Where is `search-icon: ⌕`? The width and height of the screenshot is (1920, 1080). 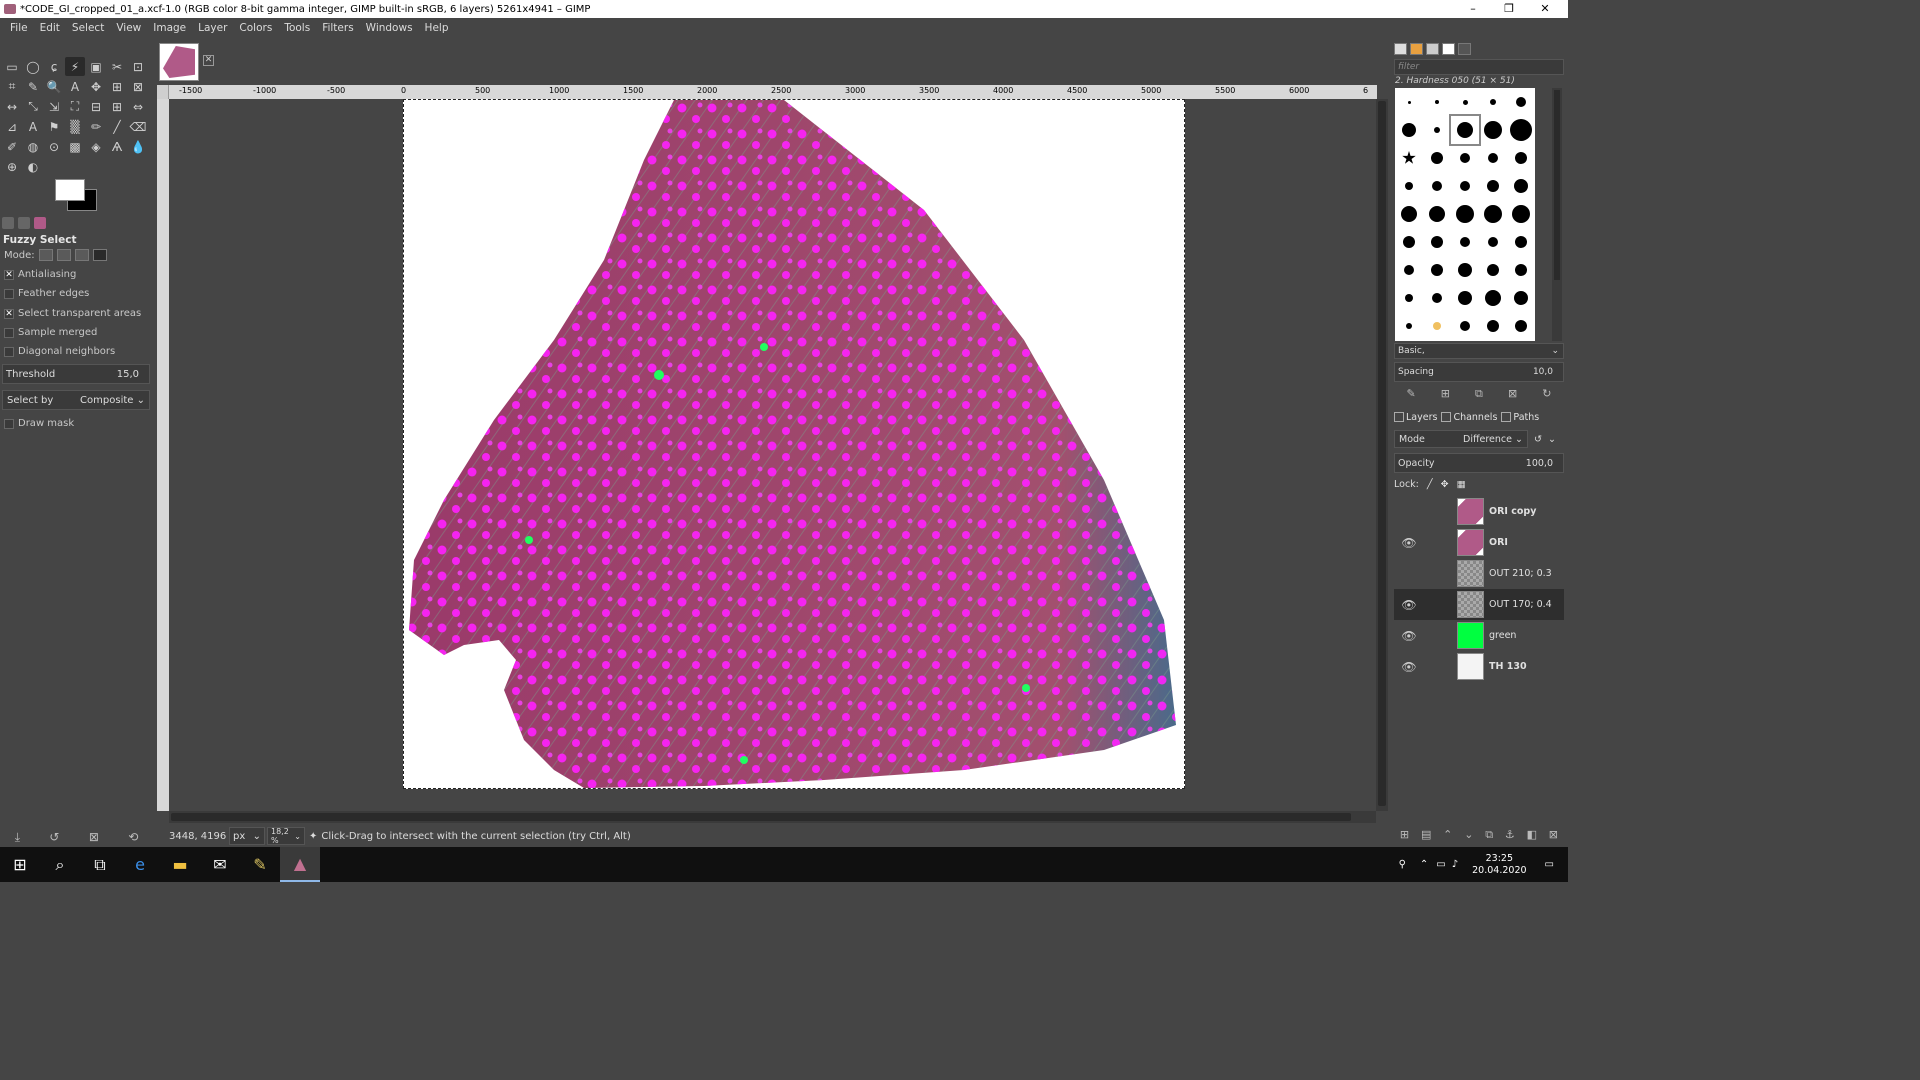
search-icon: ⌕ is located at coordinates (60, 864).